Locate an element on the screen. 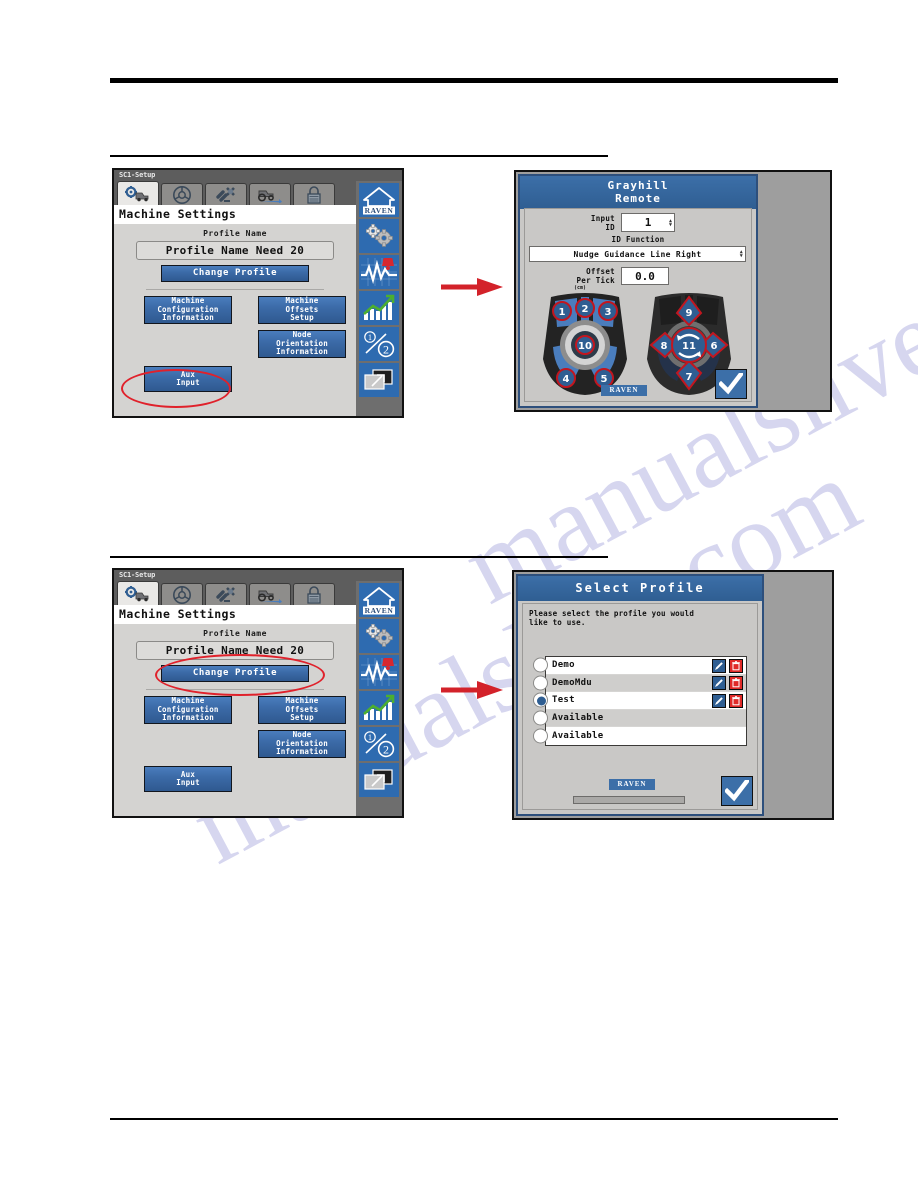  profile-list: Demo DemoMdu Test Available Available is located at coordinates (640, 701).